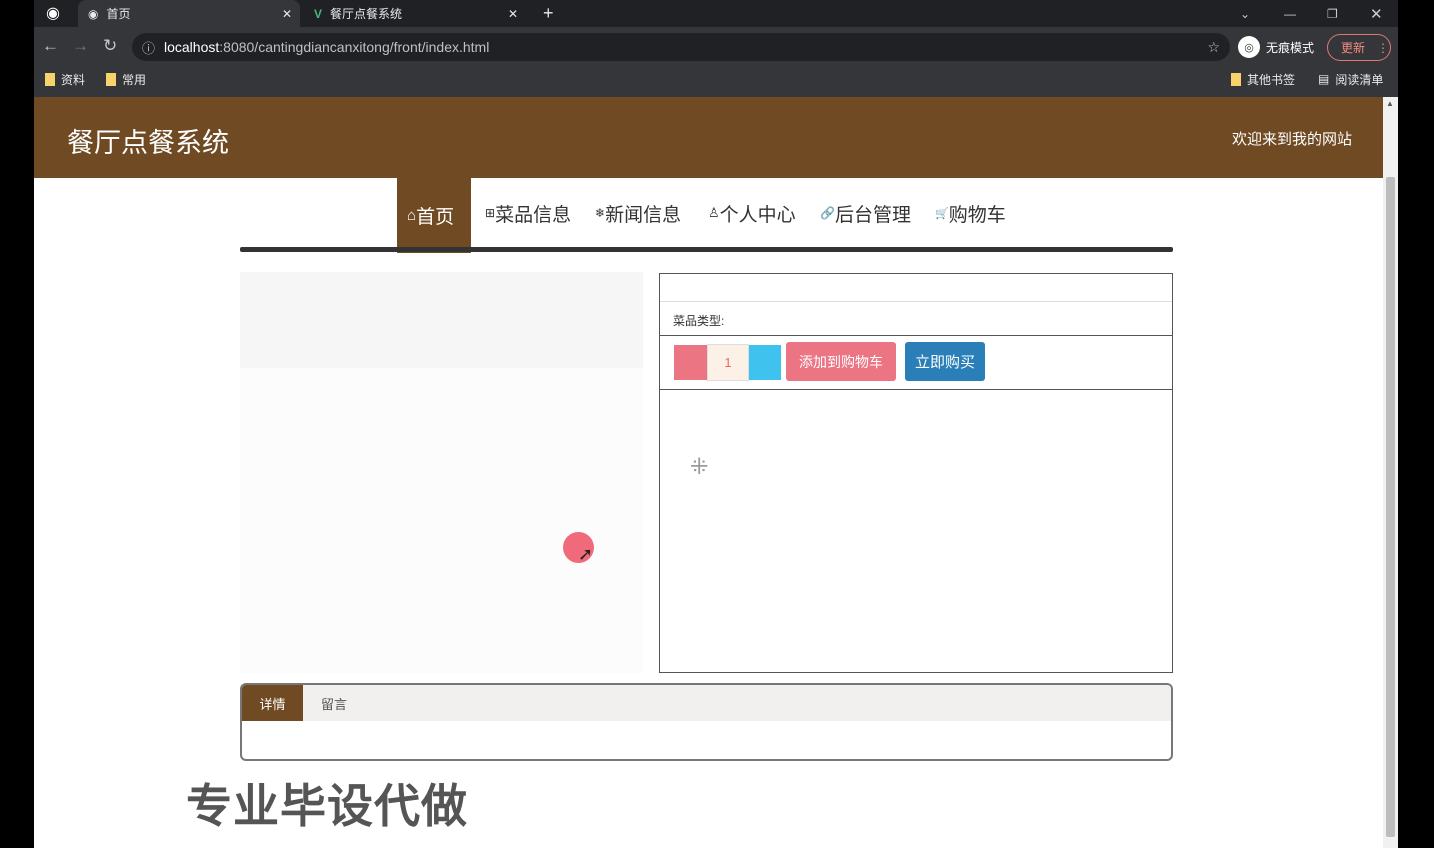 The height and width of the screenshot is (848, 1434). Describe the element at coordinates (699, 466) in the screenshot. I see `loading-icon: ⁜` at that location.